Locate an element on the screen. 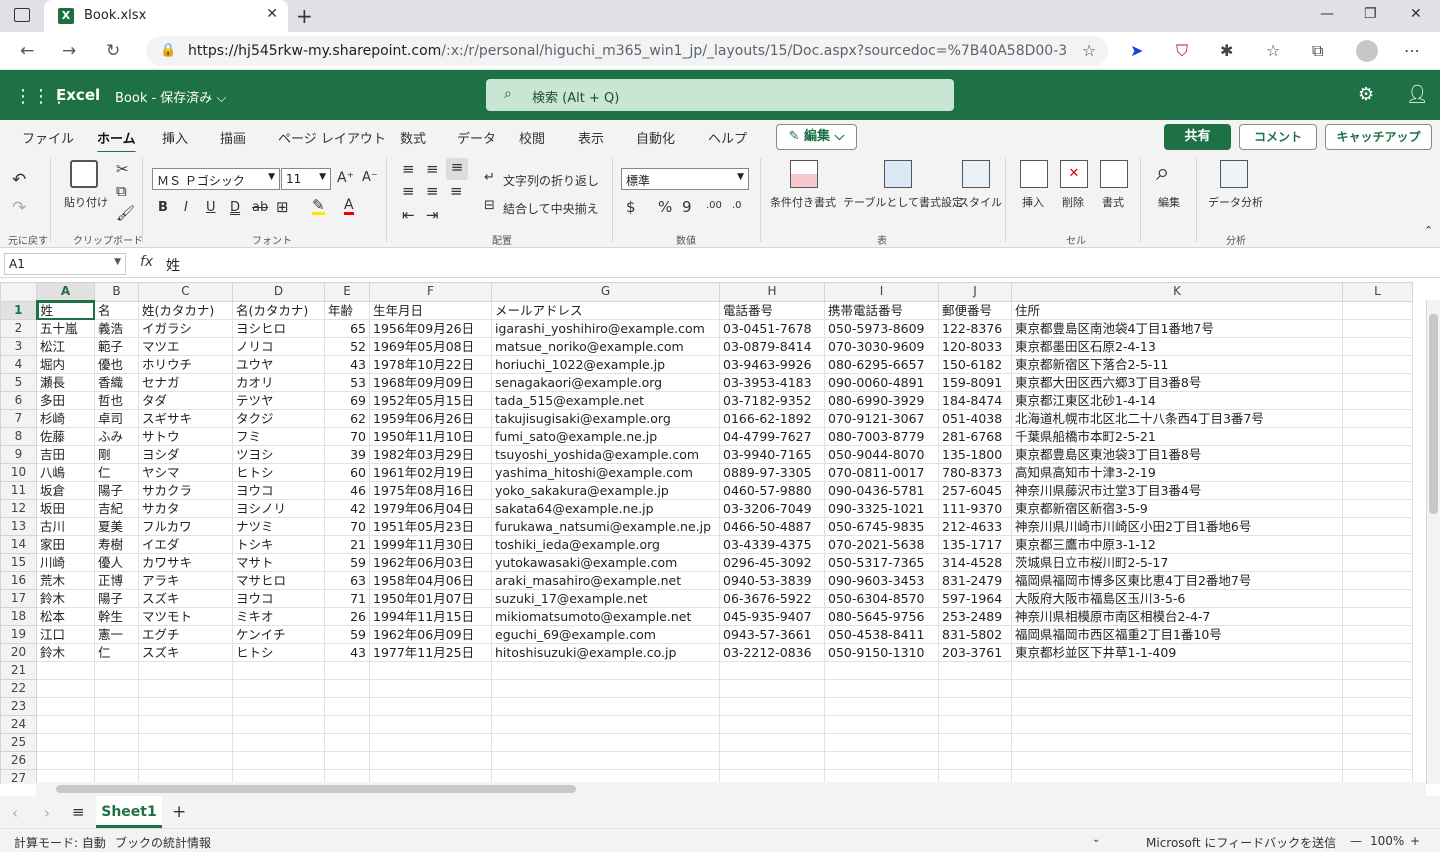  cell: 1962年06月03日 is located at coordinates (430, 562).